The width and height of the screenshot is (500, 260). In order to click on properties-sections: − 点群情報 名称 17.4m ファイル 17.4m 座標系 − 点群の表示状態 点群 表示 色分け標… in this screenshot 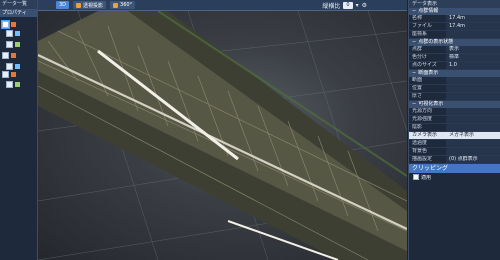, I will do `click(454, 86)`.